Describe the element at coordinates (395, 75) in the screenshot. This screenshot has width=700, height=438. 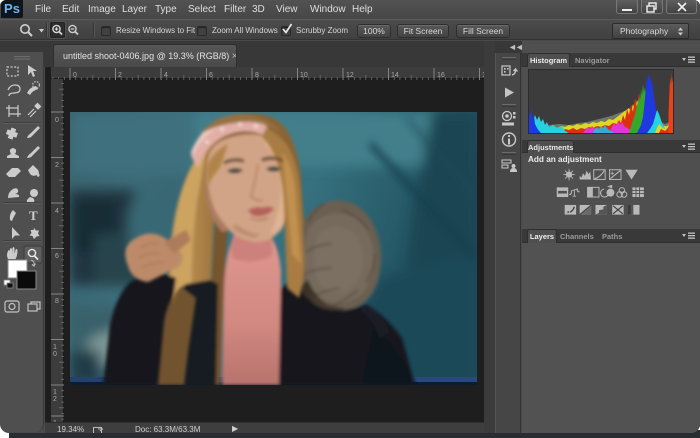
I see `svg-text: 14` at that location.